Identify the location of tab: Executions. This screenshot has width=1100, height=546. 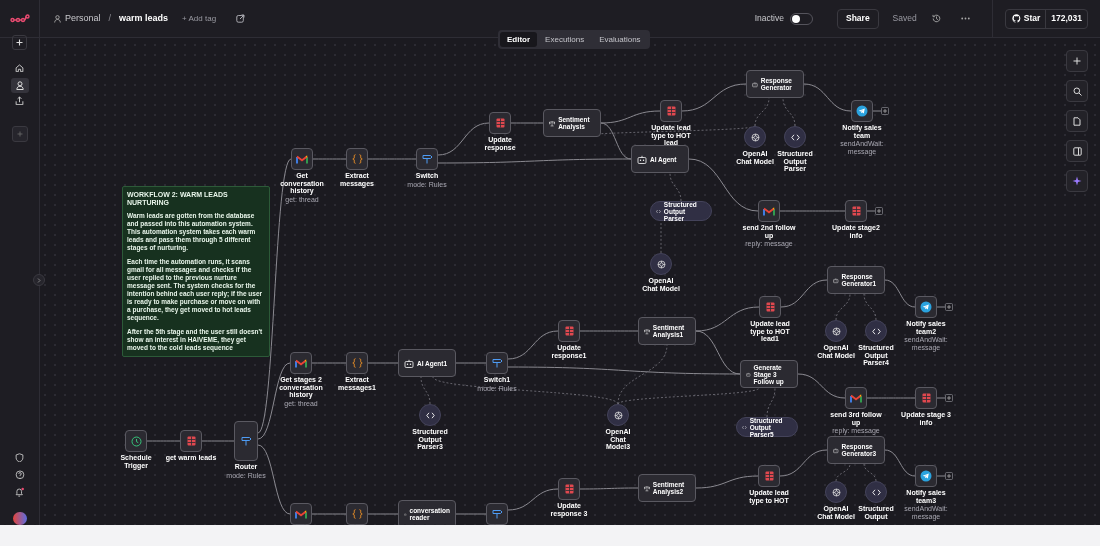
(565, 39).